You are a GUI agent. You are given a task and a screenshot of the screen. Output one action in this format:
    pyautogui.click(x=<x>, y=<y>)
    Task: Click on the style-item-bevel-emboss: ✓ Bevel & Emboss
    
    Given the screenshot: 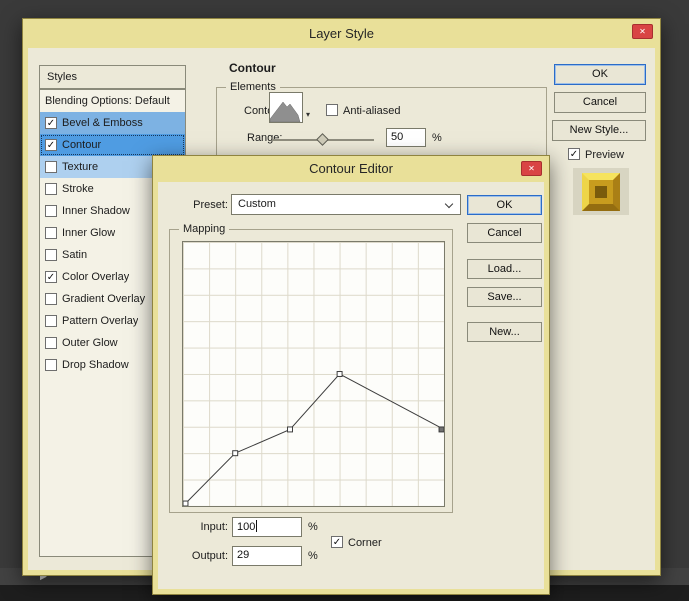 What is the action you would take?
    pyautogui.click(x=112, y=123)
    